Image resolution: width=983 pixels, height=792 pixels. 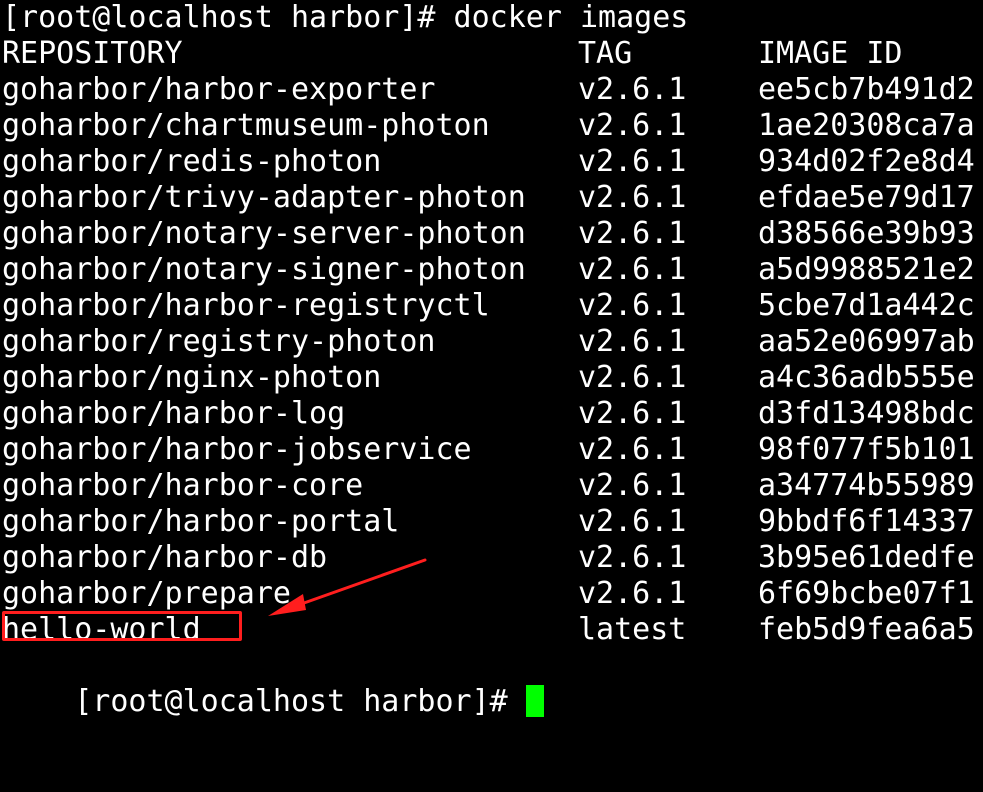 I want to click on row-repository: goharbor/notary-server-photon, so click(x=264, y=233).